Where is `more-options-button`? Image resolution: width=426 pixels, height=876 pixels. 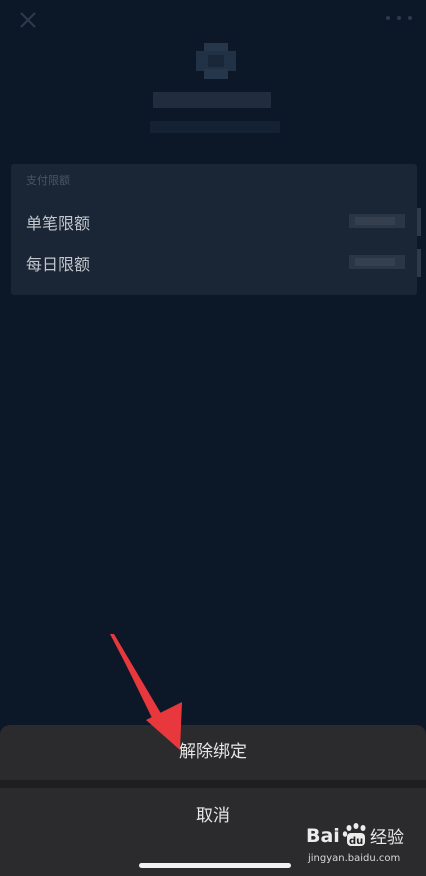 more-options-button is located at coordinates (399, 18).